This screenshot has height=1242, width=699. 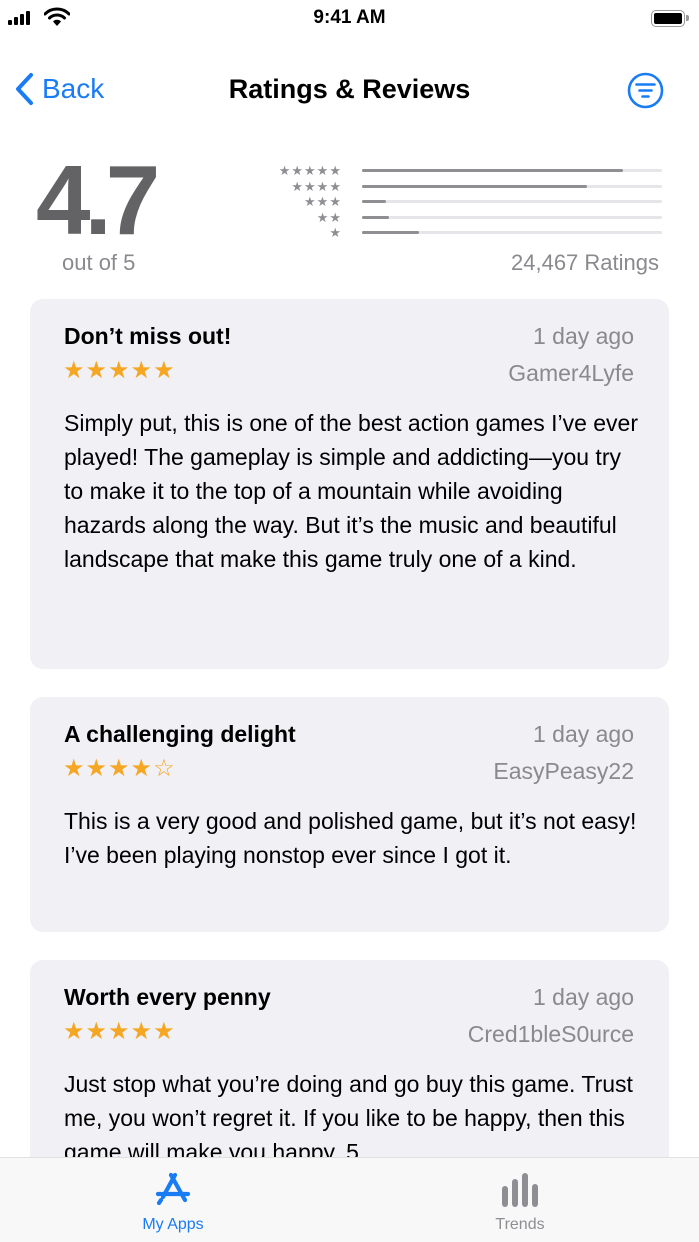 What do you see at coordinates (550, 1034) in the screenshot?
I see `review-author: Cred1bleS0urce` at bounding box center [550, 1034].